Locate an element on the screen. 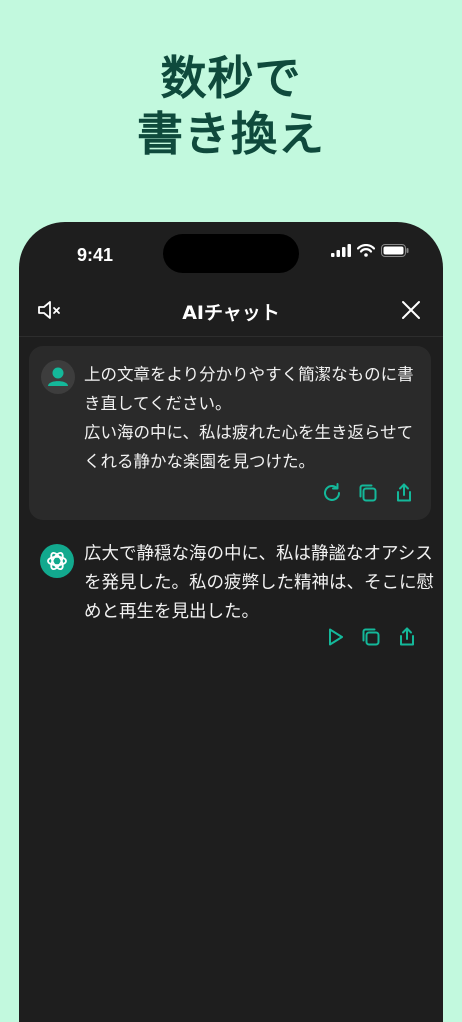 The image size is (462, 1022). battery-icon is located at coordinates (395, 250).